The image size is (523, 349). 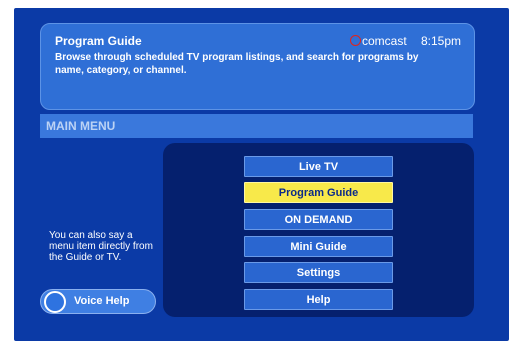 I want to click on brand-name: comcast, so click(x=384, y=41).